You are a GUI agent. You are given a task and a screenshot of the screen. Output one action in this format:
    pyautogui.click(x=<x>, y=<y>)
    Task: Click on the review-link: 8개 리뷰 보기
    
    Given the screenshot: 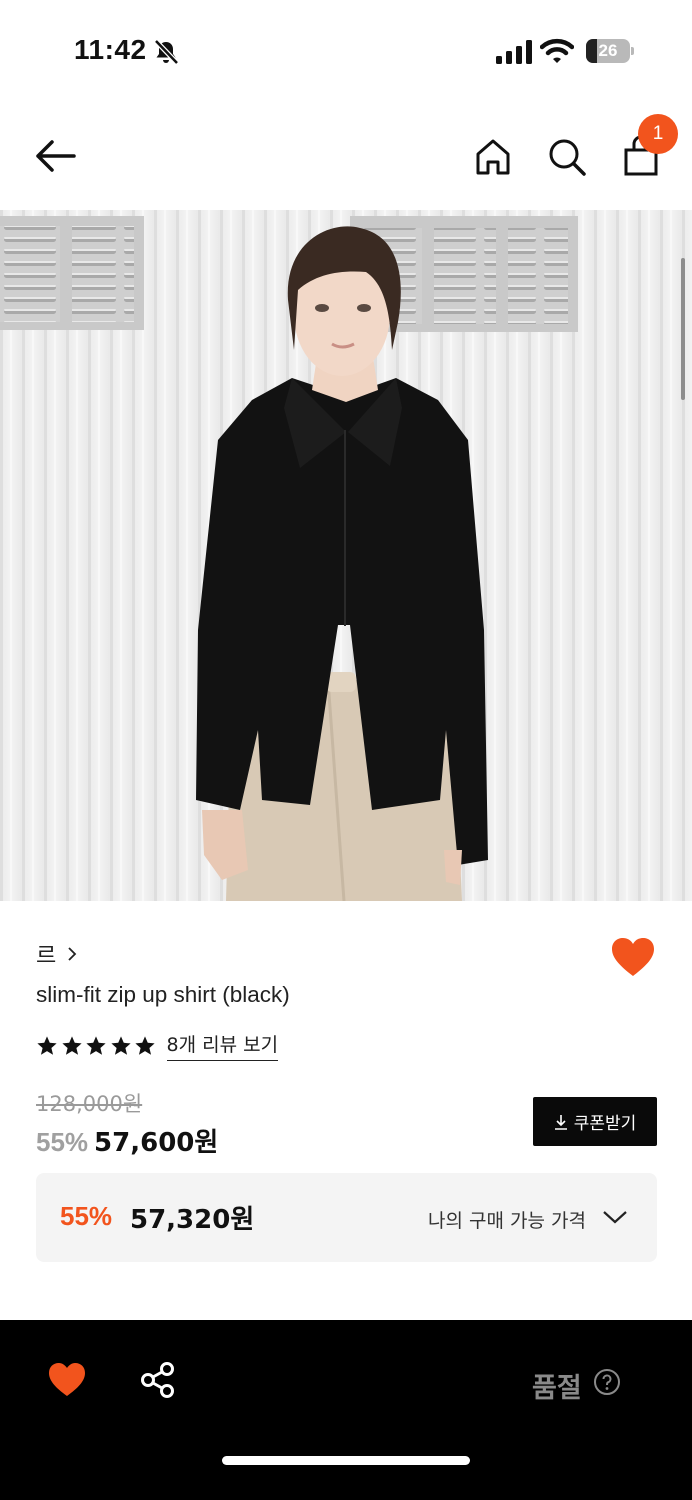 What is the action you would take?
    pyautogui.click(x=222, y=1045)
    